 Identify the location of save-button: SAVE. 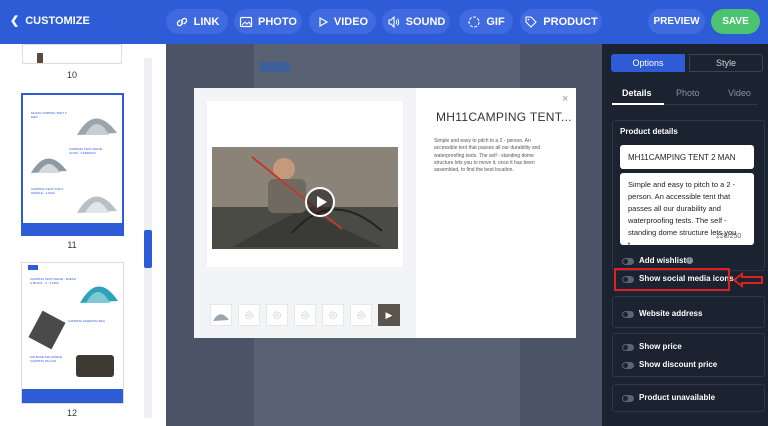
(735, 21).